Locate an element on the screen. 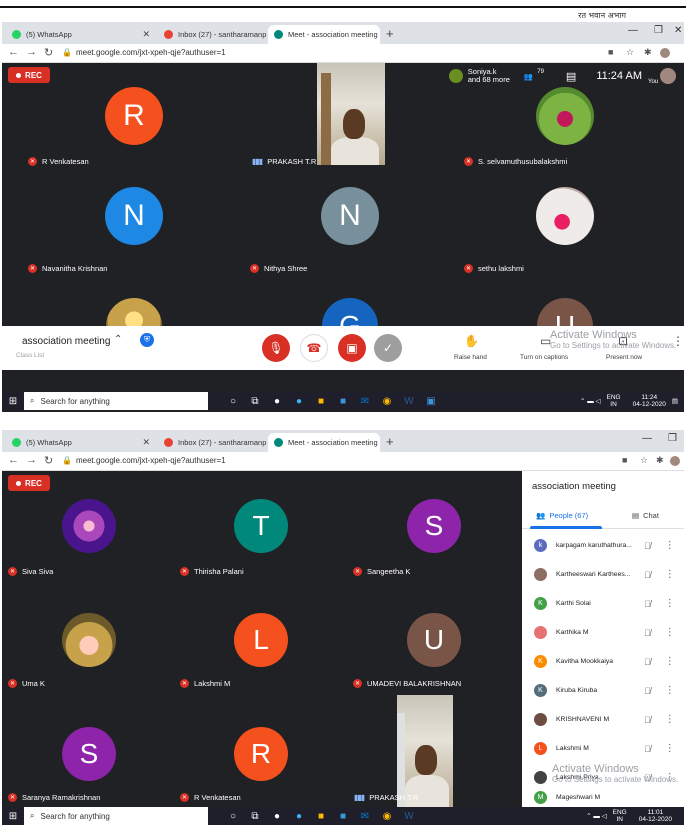 The height and width of the screenshot is (825, 686). check-icon: ✓ is located at coordinates (388, 348).